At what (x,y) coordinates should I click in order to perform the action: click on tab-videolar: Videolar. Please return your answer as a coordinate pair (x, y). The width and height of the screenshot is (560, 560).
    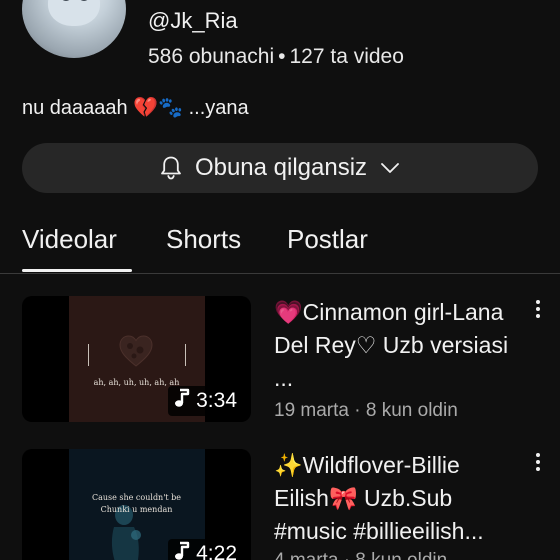
    Looking at the image, I should click on (69, 246).